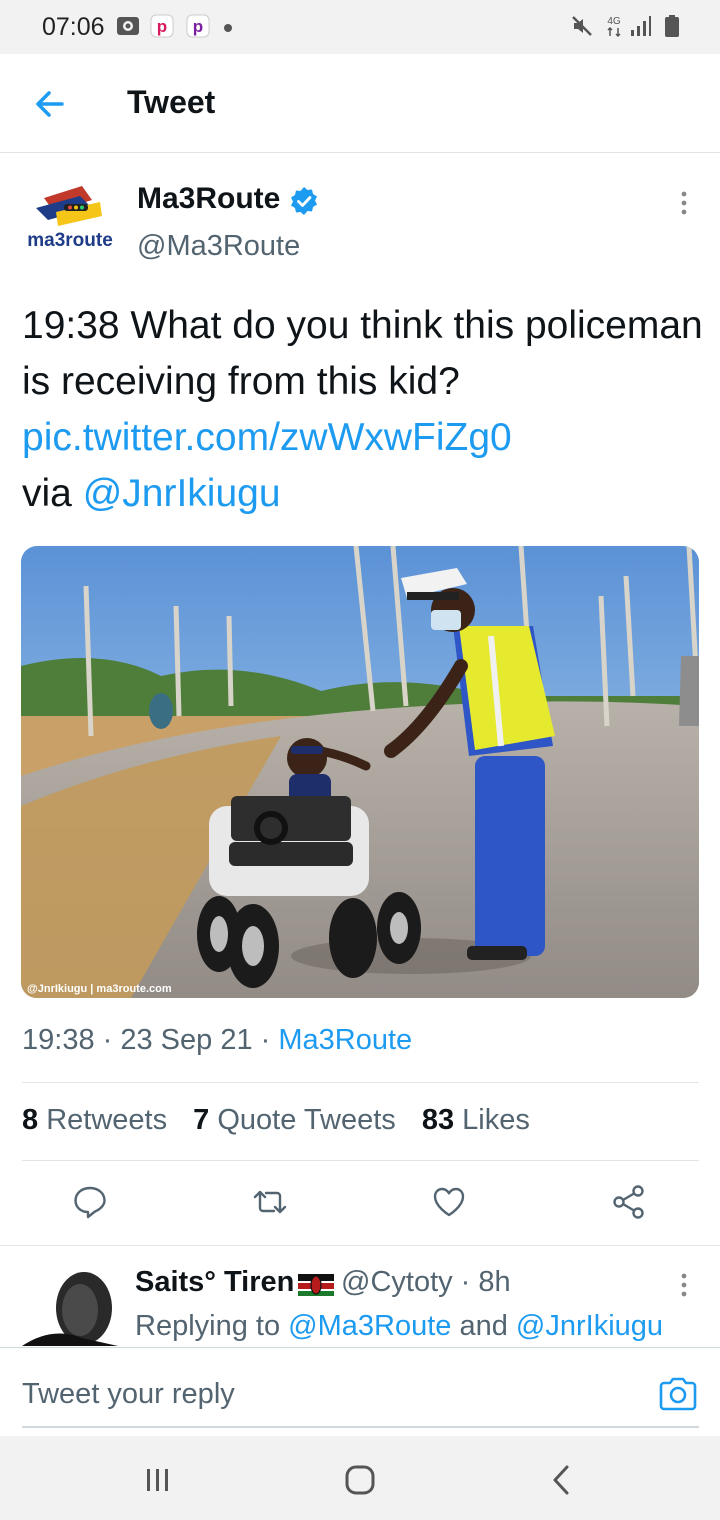 This screenshot has width=720, height=1520. I want to click on dot-icon, so click(228, 28).